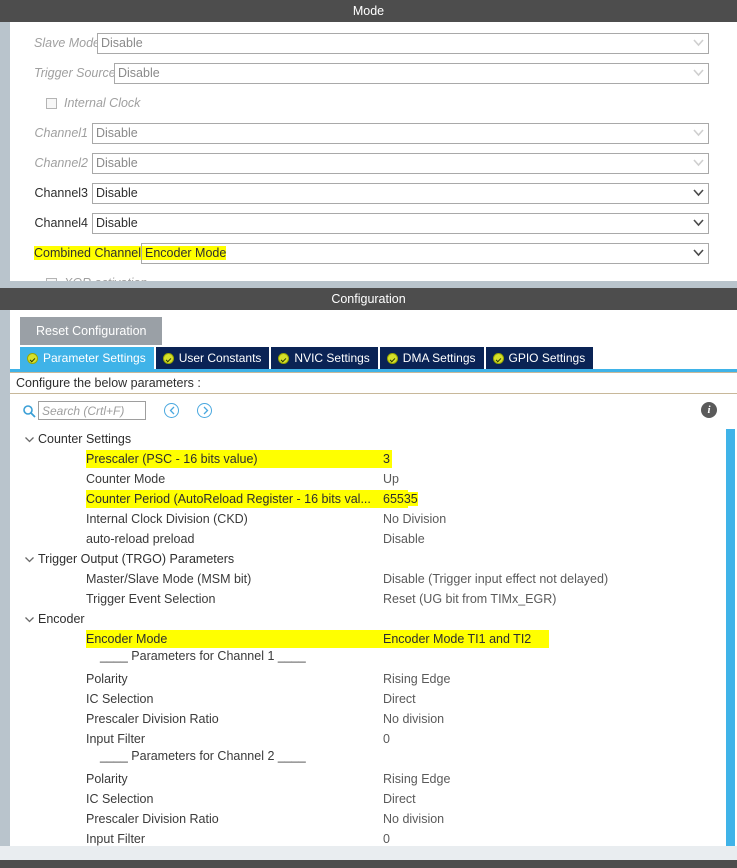 The image size is (737, 868). I want to click on combined-channels-value: Encoder Mode, so click(184, 253).